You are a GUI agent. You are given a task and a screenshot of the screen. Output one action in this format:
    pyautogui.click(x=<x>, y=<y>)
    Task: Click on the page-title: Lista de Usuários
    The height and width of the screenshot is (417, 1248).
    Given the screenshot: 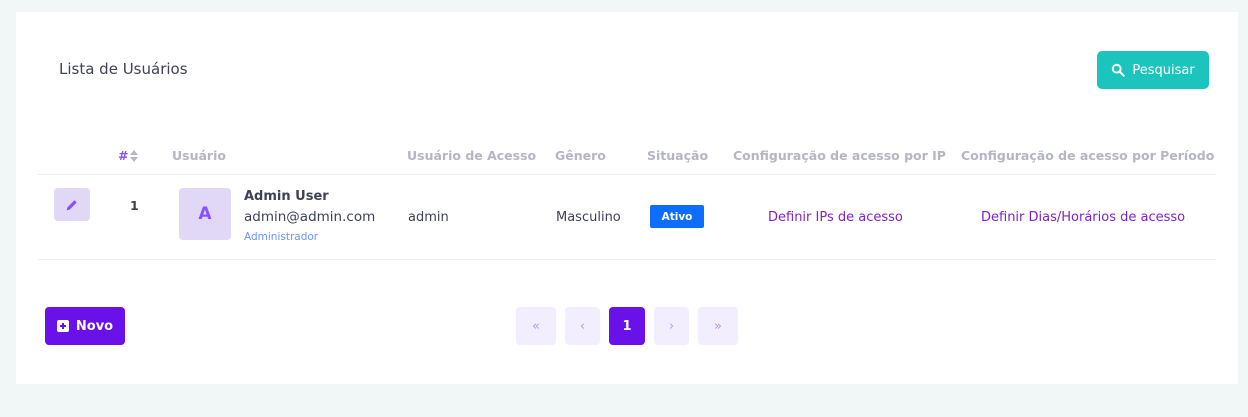 What is the action you would take?
    pyautogui.click(x=123, y=69)
    